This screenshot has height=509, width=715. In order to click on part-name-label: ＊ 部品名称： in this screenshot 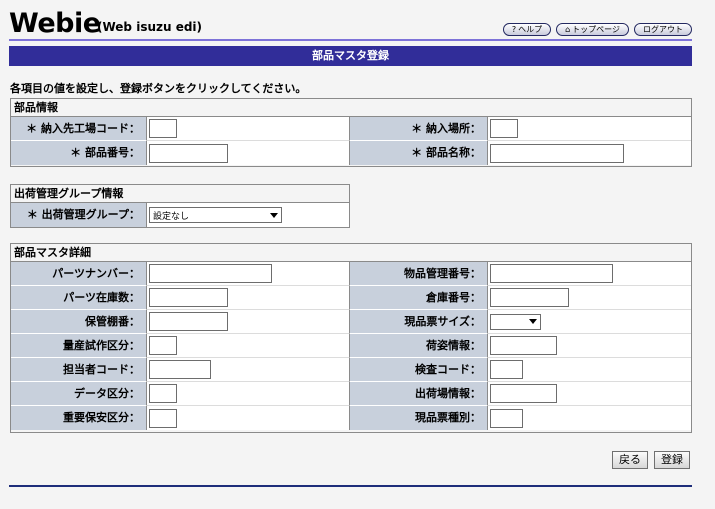, I will do `click(419, 153)`.